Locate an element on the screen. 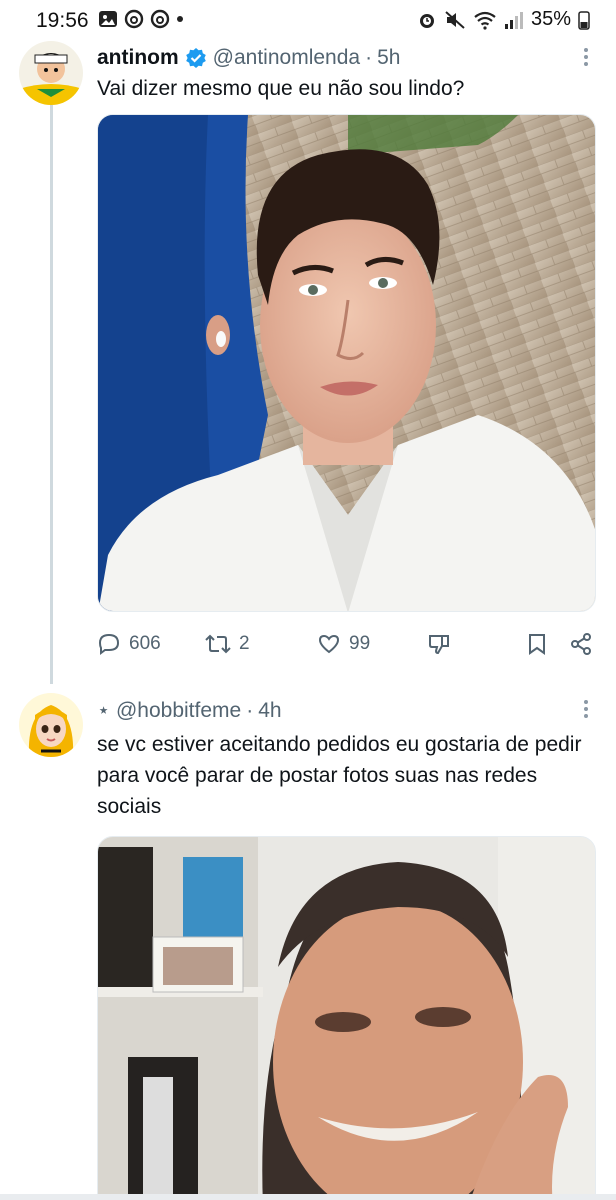 The height and width of the screenshot is (1200, 616). bookmark-button is located at coordinates (537, 644).